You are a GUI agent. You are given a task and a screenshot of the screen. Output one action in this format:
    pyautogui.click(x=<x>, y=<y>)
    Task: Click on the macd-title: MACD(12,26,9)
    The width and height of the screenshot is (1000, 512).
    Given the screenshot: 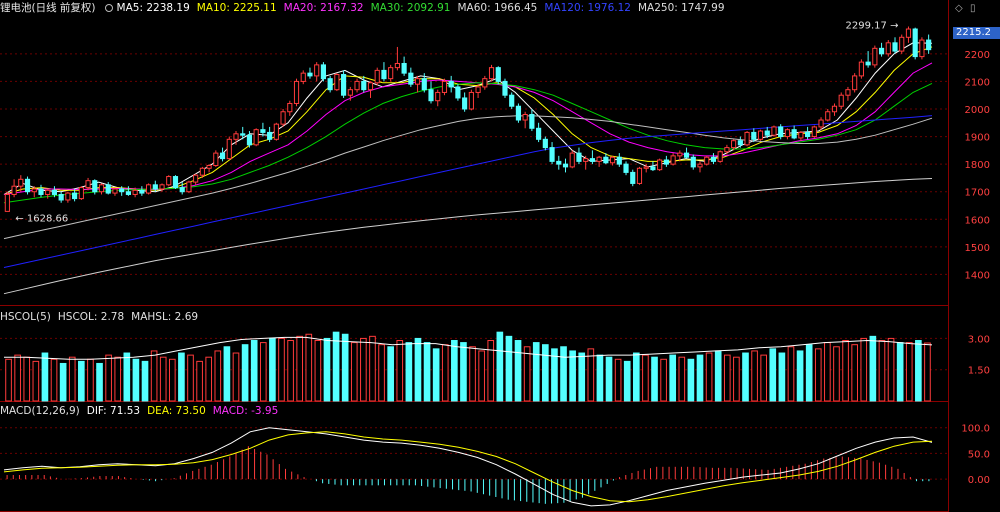 What is the action you would take?
    pyautogui.click(x=40, y=411)
    